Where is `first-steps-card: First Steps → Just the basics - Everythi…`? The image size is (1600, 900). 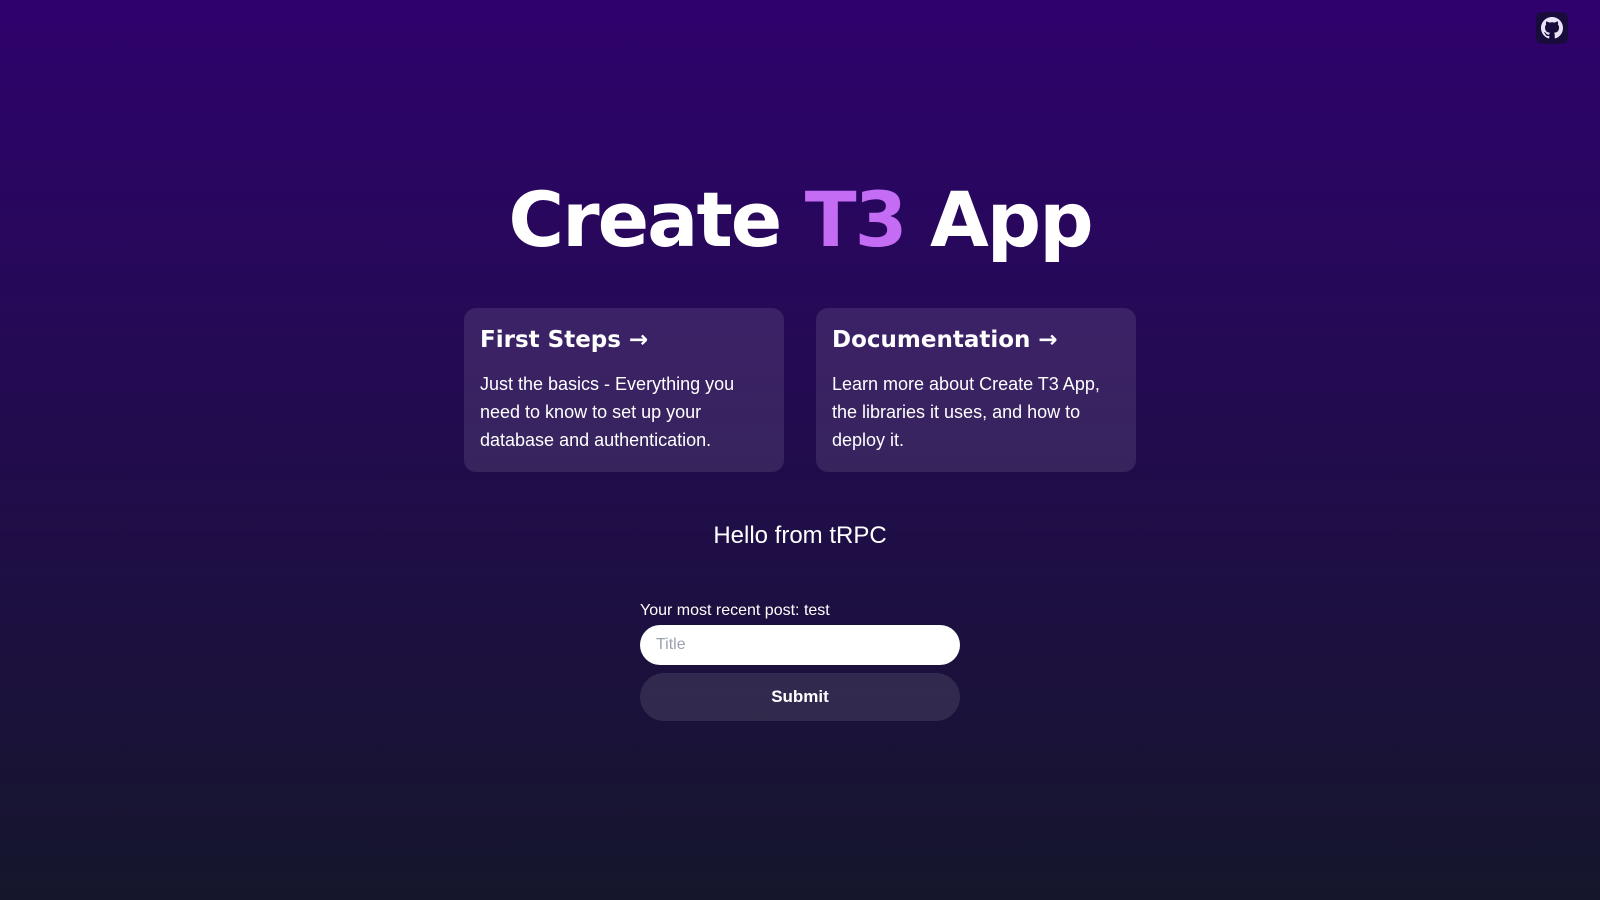
first-steps-card: First Steps → Just the basics - Everythi… is located at coordinates (624, 390).